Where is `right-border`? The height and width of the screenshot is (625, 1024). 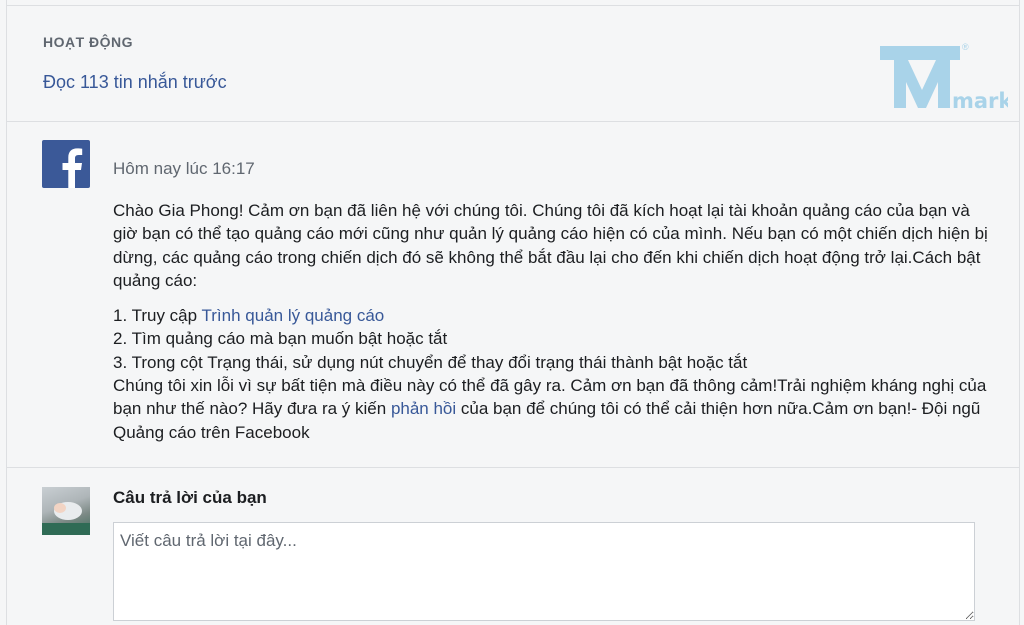 right-border is located at coordinates (1019, 312).